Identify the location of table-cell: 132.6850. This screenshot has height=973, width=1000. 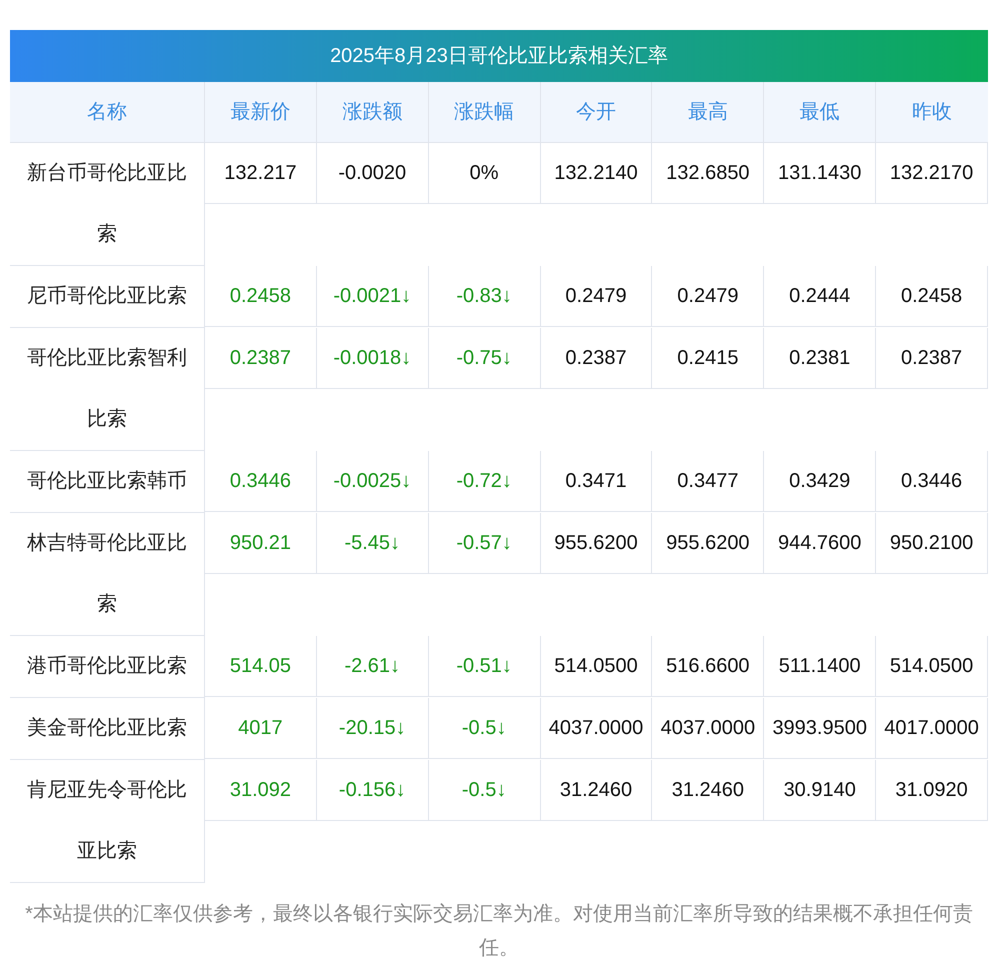
(708, 173).